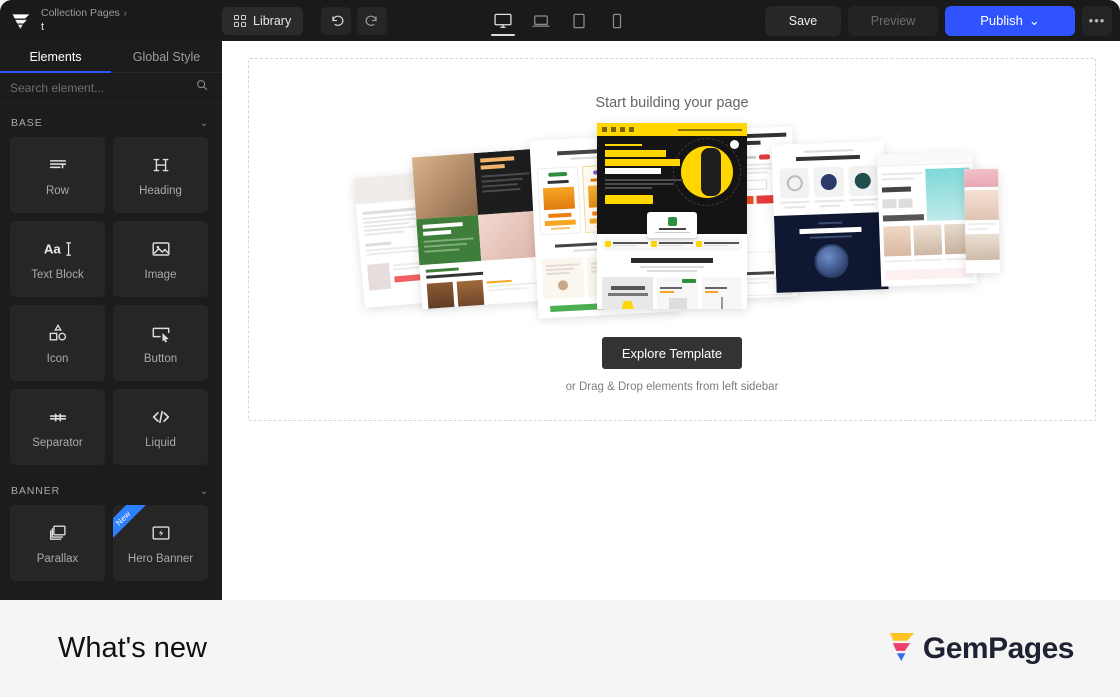 The width and height of the screenshot is (1120, 697). Describe the element at coordinates (202, 87) in the screenshot. I see `search-icon` at that location.